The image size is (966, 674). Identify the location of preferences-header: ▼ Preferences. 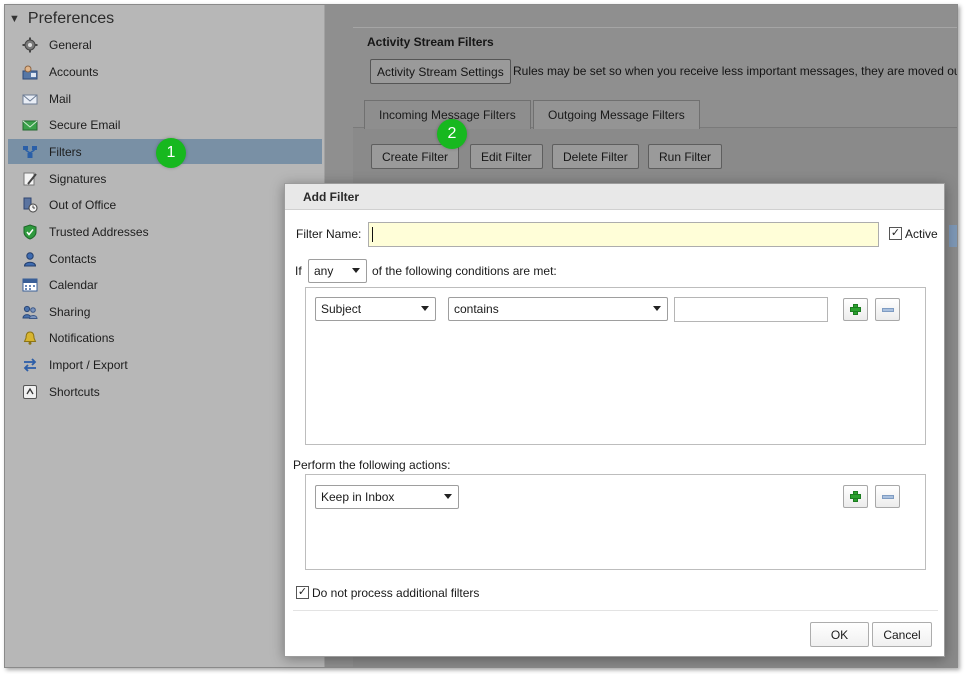
(61, 19).